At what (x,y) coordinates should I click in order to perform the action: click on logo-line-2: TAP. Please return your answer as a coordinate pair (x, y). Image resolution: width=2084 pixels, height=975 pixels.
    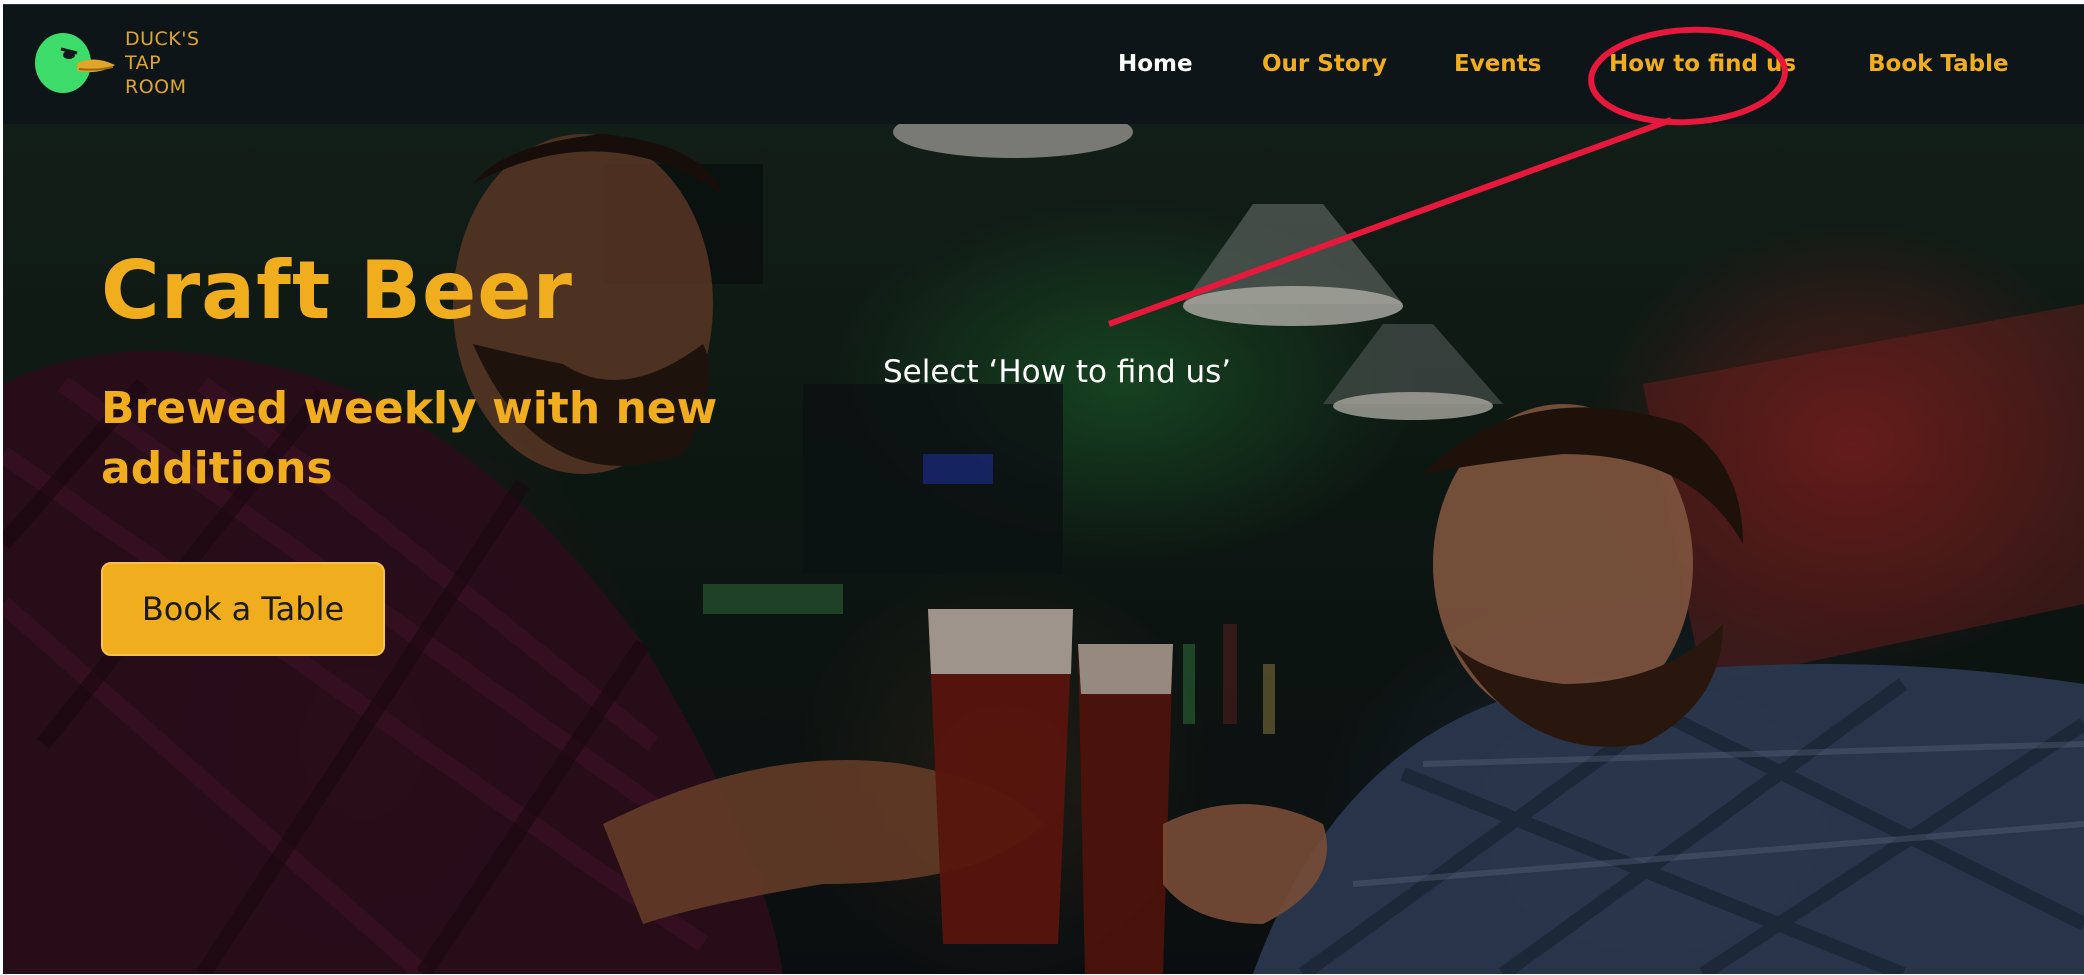
    Looking at the image, I should click on (143, 63).